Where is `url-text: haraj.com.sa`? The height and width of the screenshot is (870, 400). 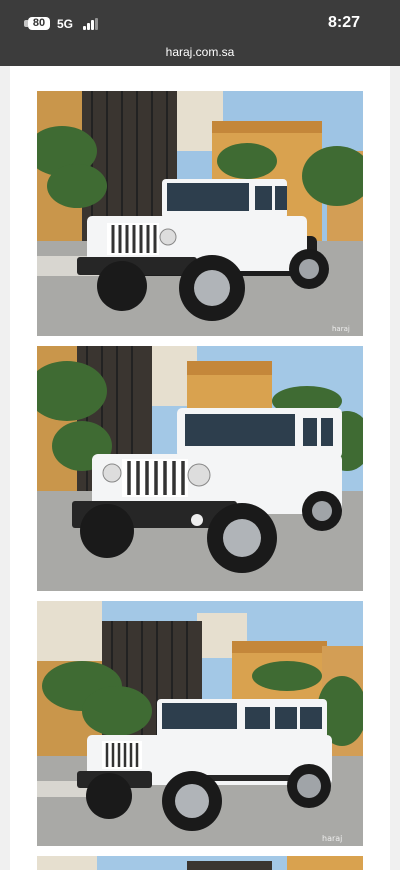
url-text: haraj.com.sa is located at coordinates (200, 52).